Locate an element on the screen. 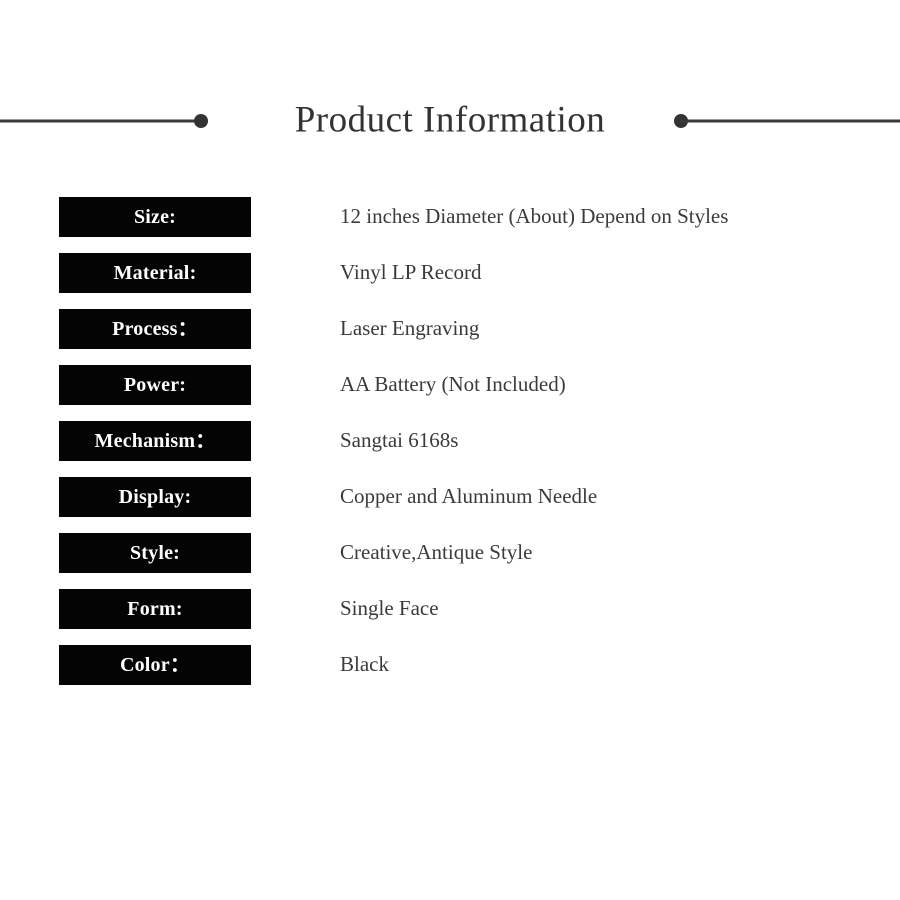 This screenshot has width=900, height=900. spec-label-form: Form: is located at coordinates (155, 609).